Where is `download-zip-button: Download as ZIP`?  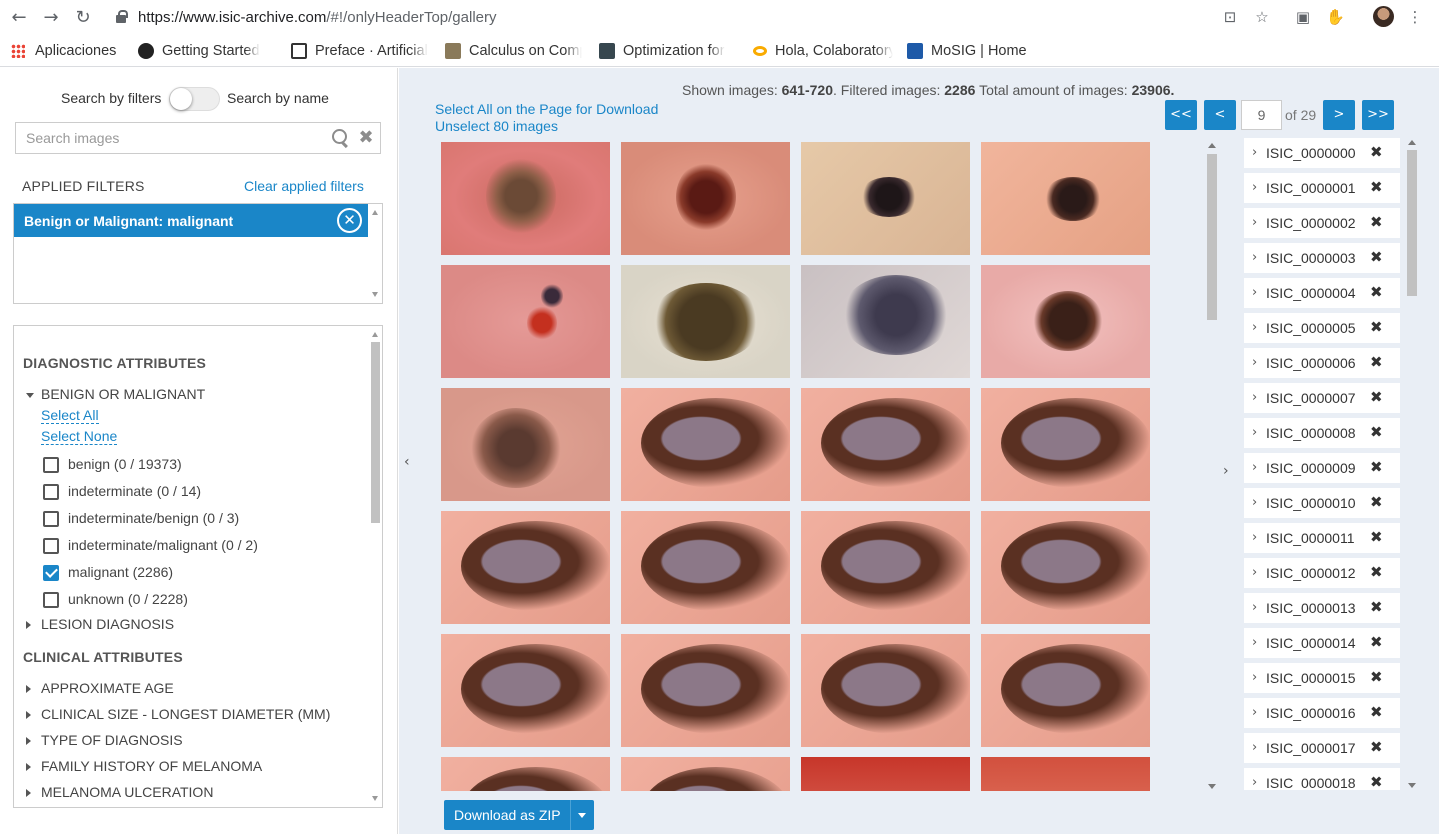
download-zip-button: Download as ZIP is located at coordinates (519, 815).